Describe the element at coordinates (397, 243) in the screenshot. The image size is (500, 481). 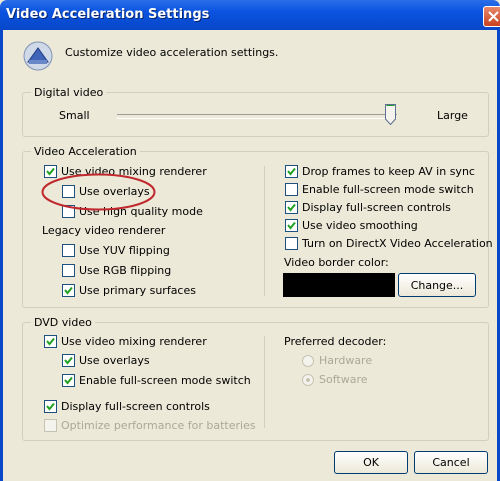
I see `va-directx-label: Turn on DirectX Video Acceleration` at that location.